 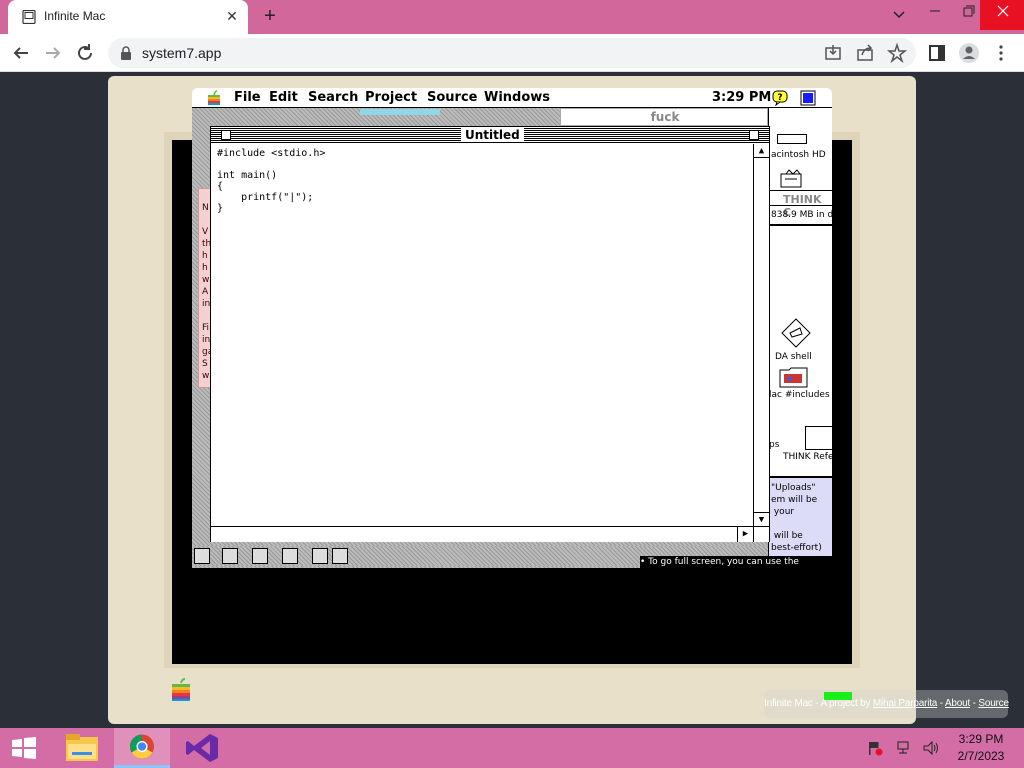 I want to click on tab-title: Infinite Mac, so click(x=75, y=16).